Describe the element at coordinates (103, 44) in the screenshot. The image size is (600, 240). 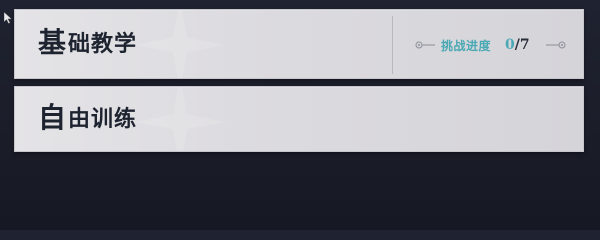
I see `title-text: 础教学` at that location.